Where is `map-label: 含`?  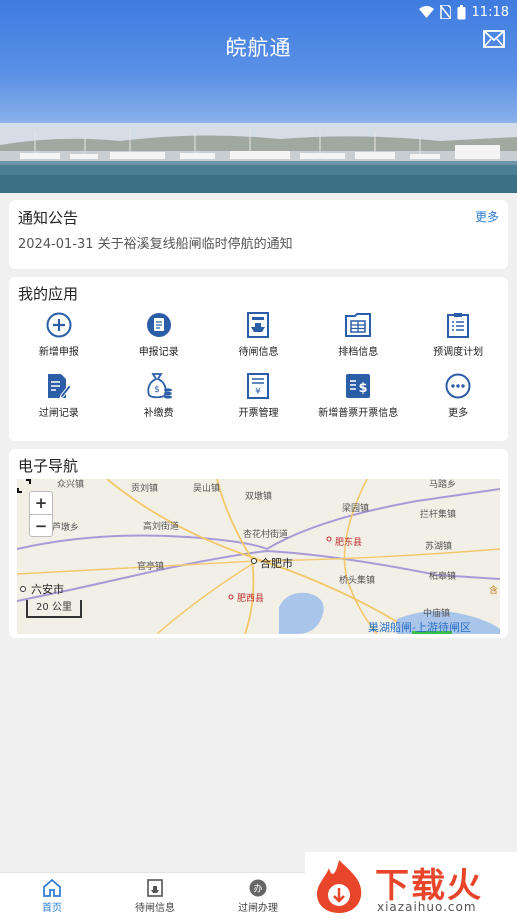 map-label: 含 is located at coordinates (494, 591).